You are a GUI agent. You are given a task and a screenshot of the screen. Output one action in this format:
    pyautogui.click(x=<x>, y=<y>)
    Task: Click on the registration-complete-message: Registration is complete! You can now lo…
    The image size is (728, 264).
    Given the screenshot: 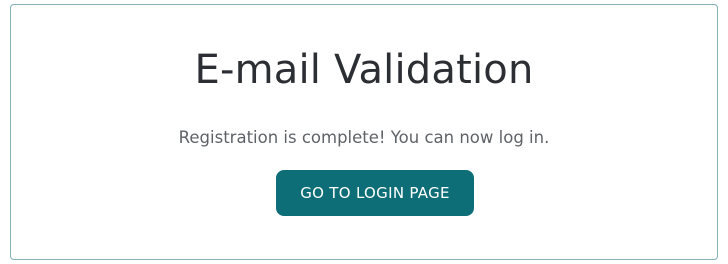 What is the action you would take?
    pyautogui.click(x=364, y=137)
    